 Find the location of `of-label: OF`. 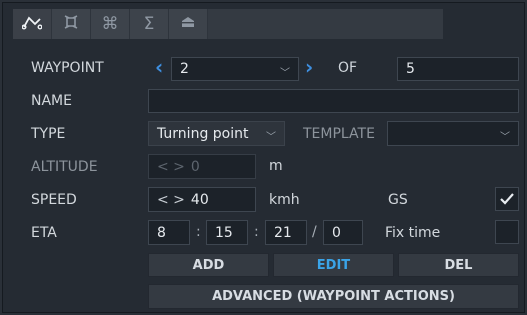

of-label: OF is located at coordinates (348, 68).